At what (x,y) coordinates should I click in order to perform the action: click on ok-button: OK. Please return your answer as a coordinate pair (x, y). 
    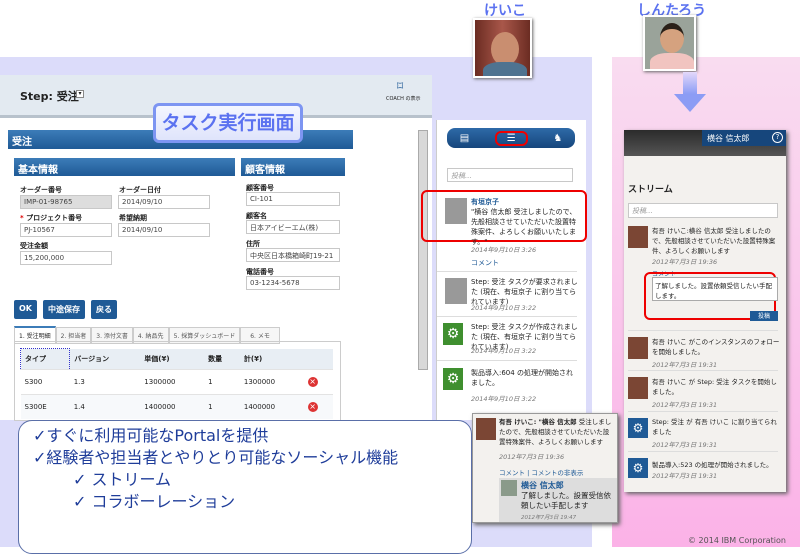
    Looking at the image, I should click on (25, 309).